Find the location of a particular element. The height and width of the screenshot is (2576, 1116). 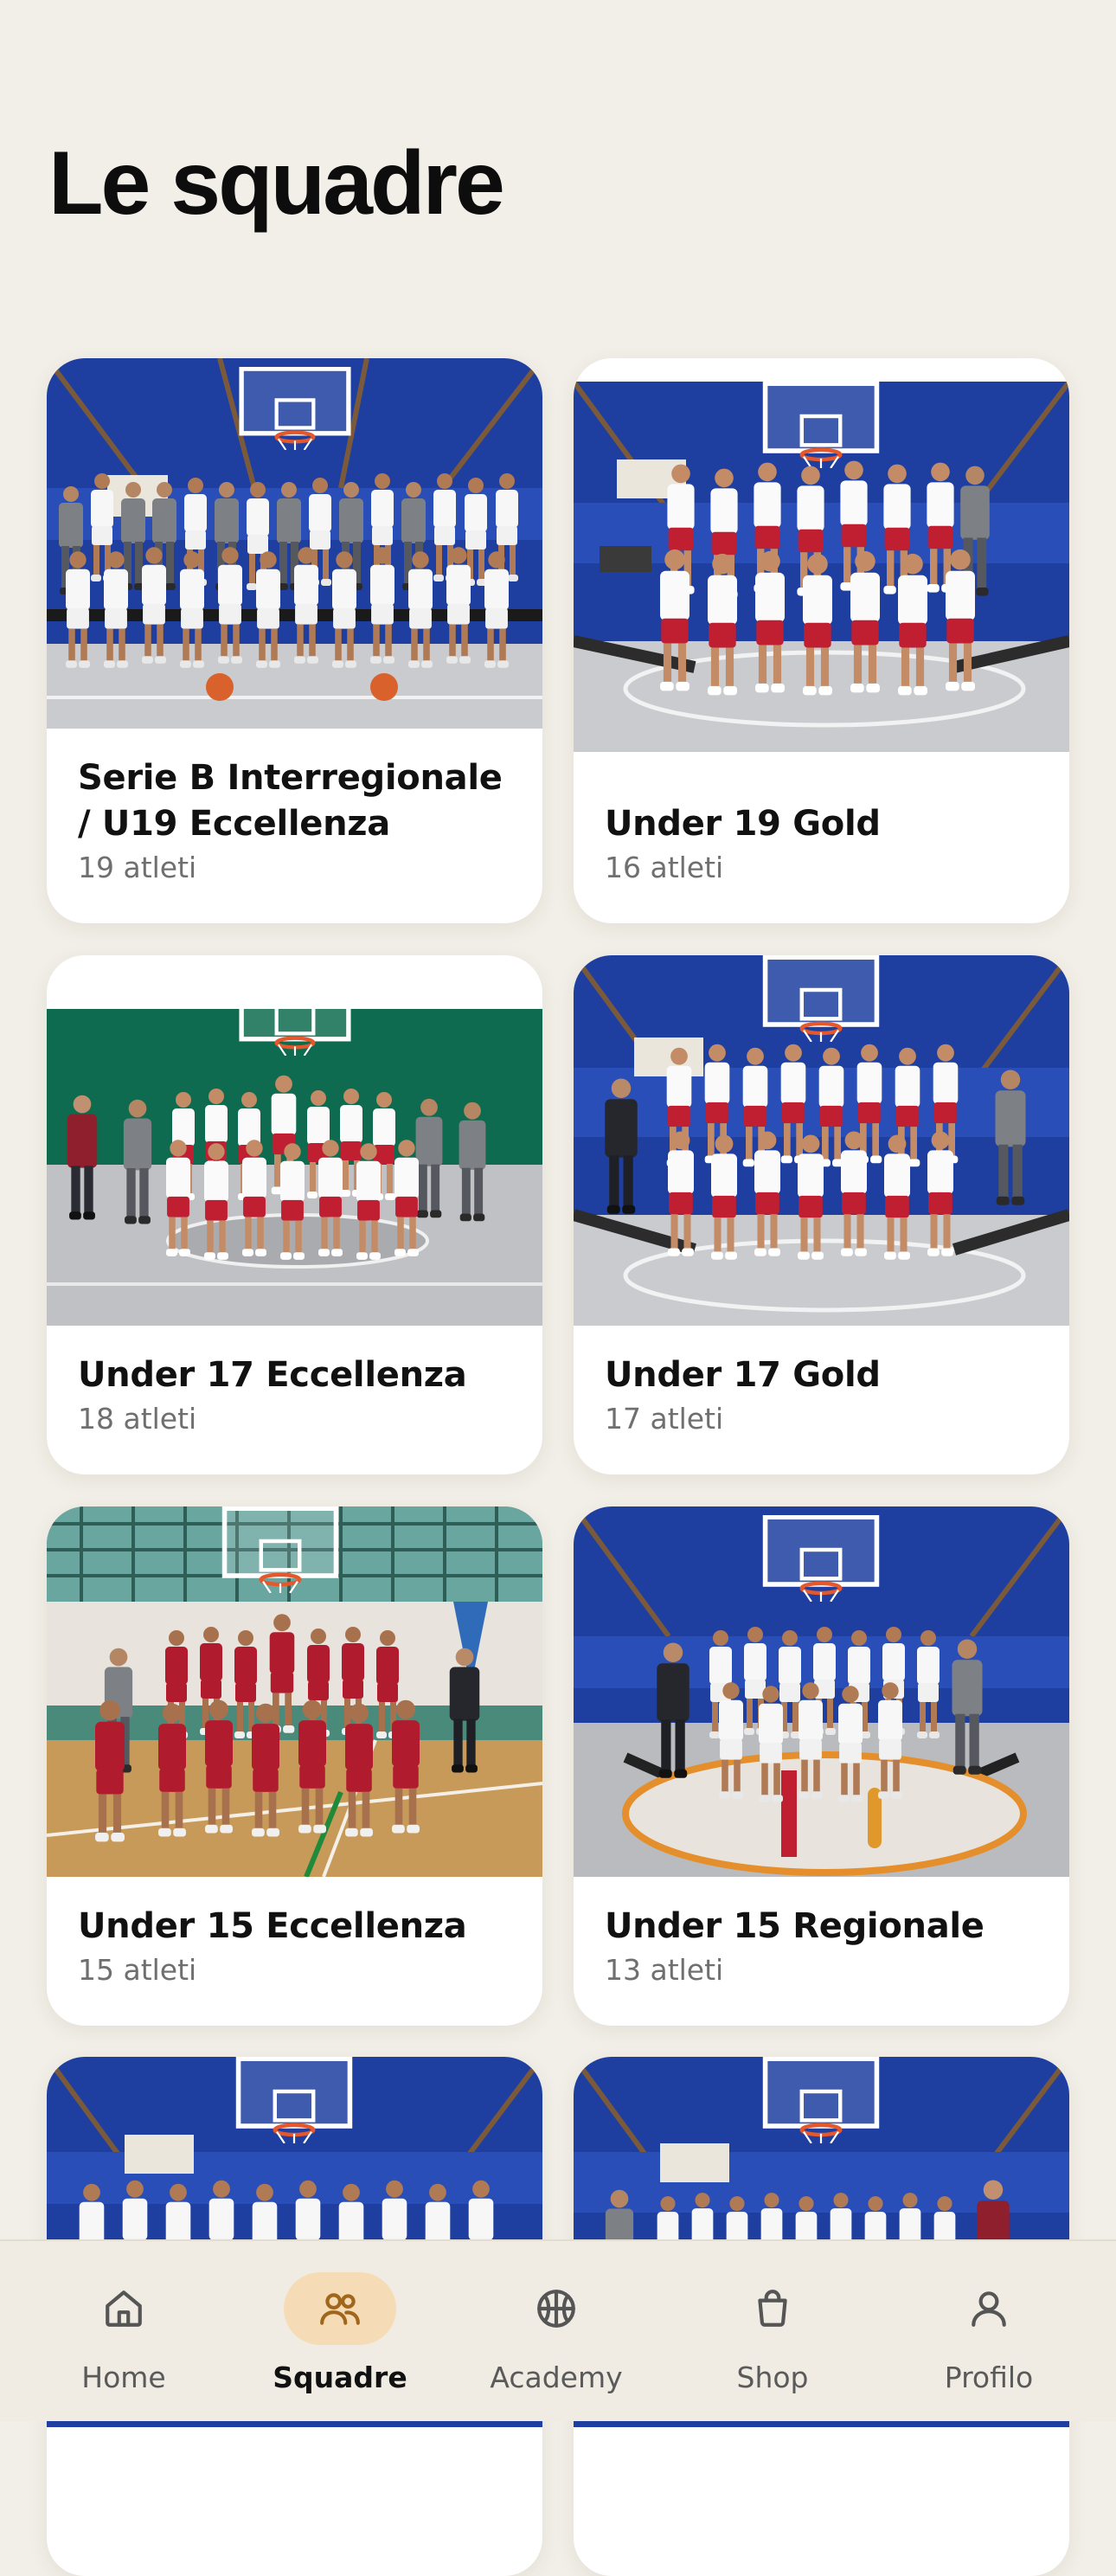

tab-shop: Shop is located at coordinates (772, 2331).